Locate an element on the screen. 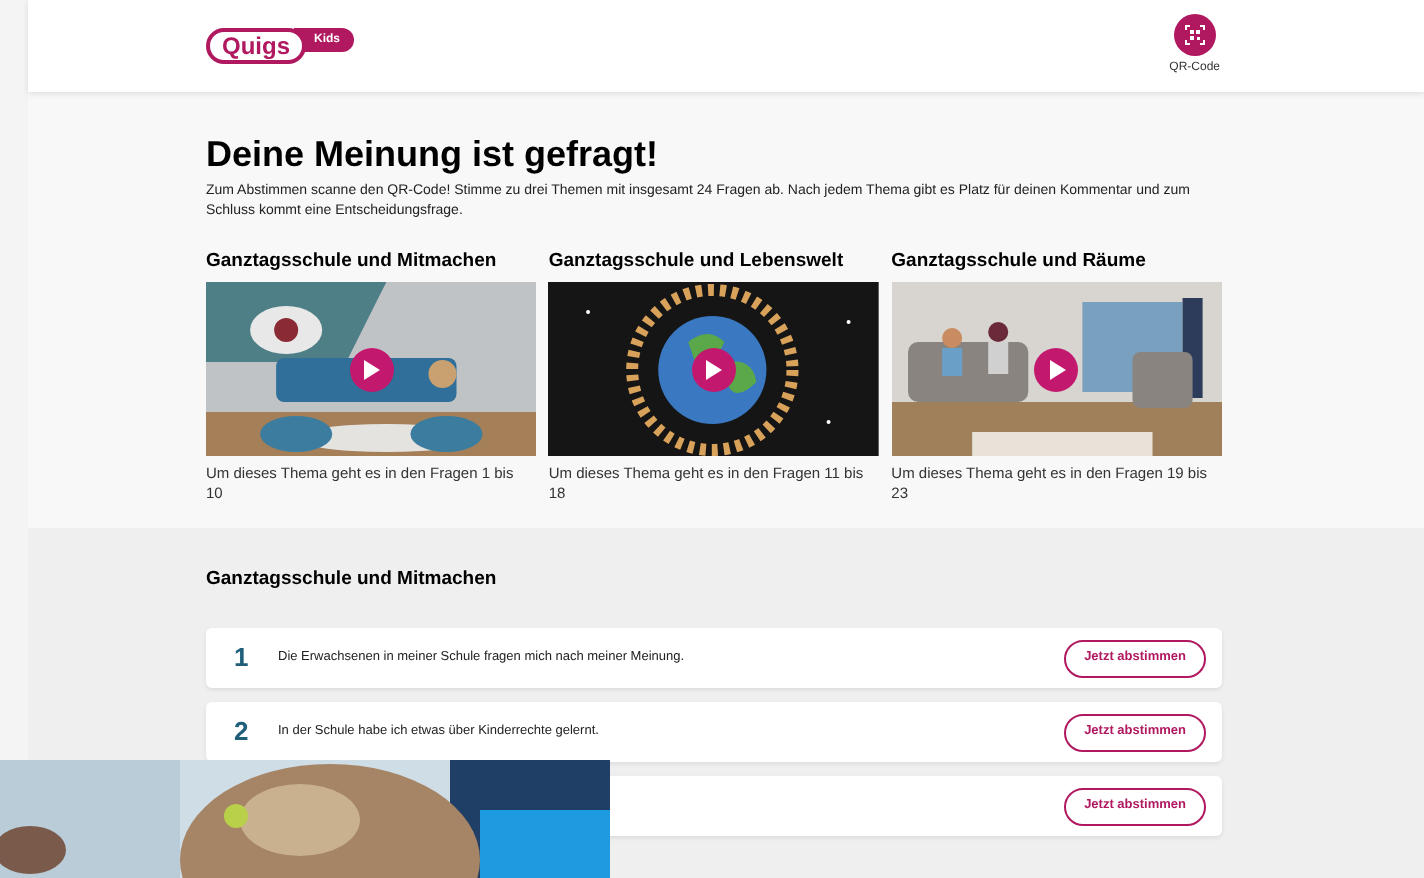 The image size is (1424, 878). topic-title: Ganztagsschule und Lebenswelt is located at coordinates (697, 262).